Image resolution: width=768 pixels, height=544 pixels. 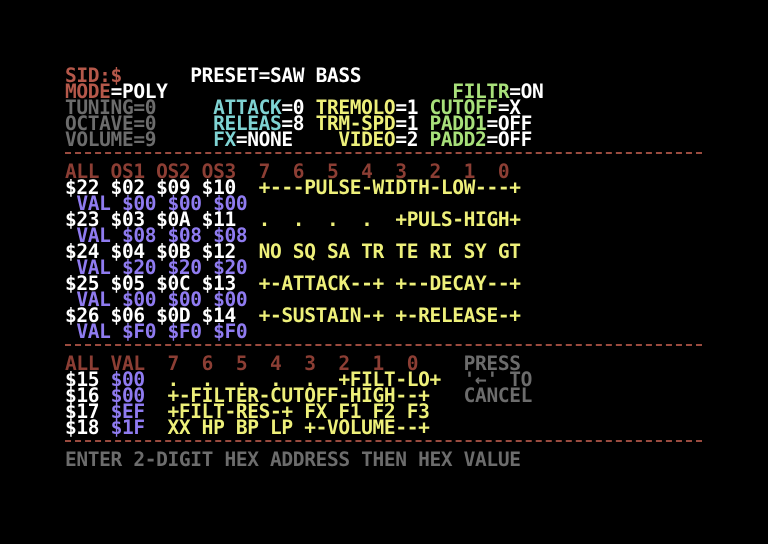 I want to click on text-segment: +-SUSTAIN-+ +-RELEASE-+, so click(x=389, y=315).